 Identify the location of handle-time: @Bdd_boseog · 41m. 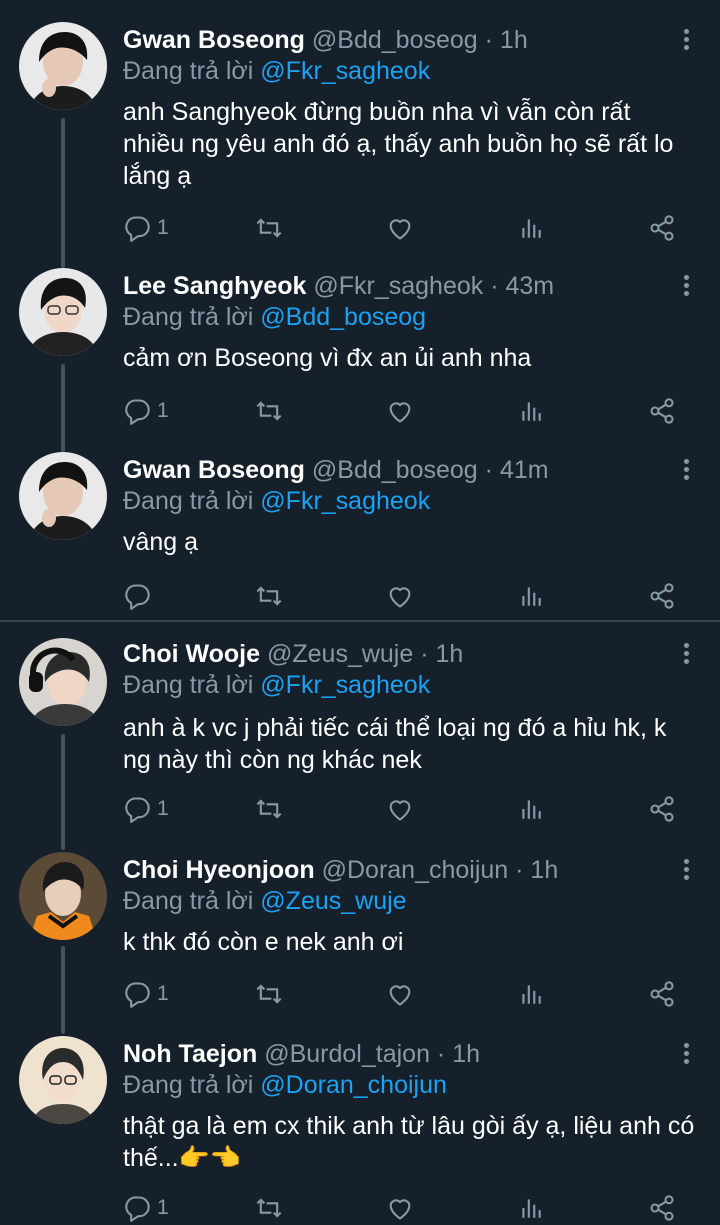
(430, 470).